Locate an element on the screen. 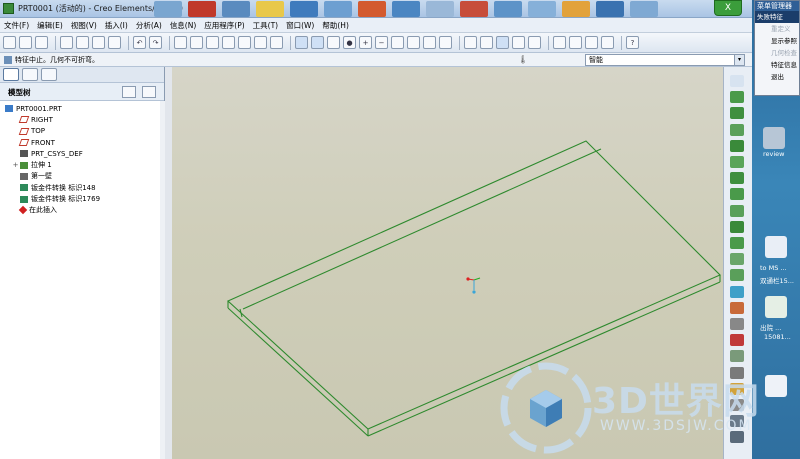  zoom-in-icon: + is located at coordinates (365, 42).